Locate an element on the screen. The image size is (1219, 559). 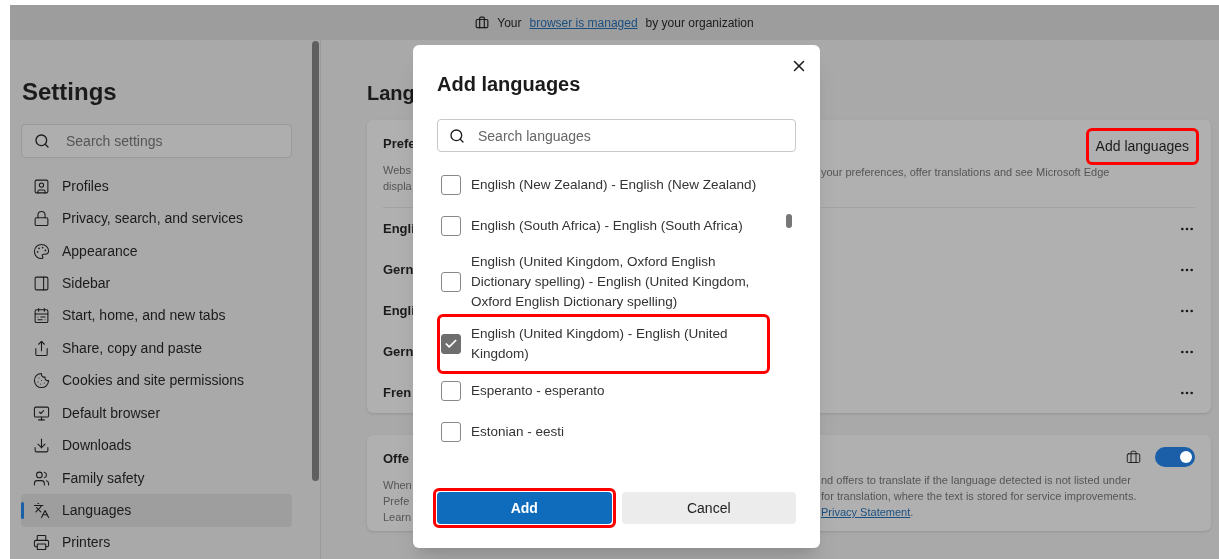
description-text: for translation, where the text is stored for service improvements. is located at coordinates (979, 496).